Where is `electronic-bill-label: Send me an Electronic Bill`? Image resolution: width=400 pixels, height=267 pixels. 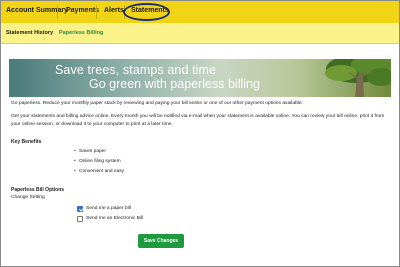
electronic-bill-label: Send me an Electronic Bill is located at coordinates (115, 218).